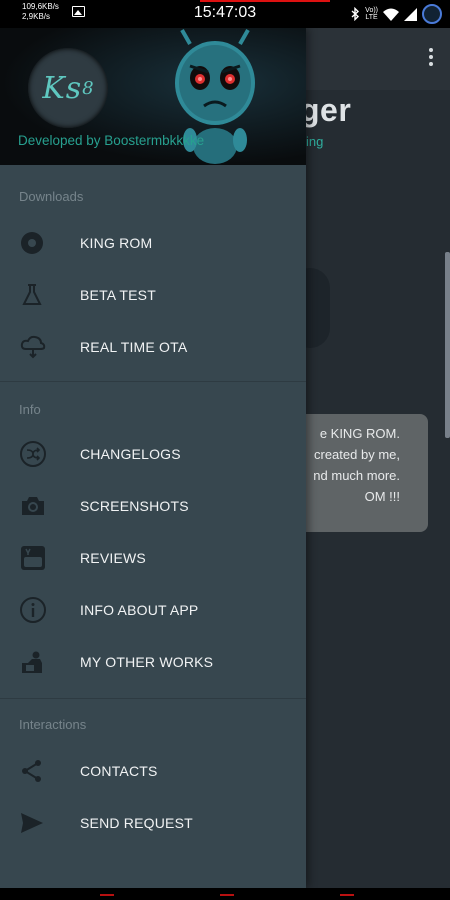 This screenshot has width=450, height=900. I want to click on recents-button, so click(347, 895).